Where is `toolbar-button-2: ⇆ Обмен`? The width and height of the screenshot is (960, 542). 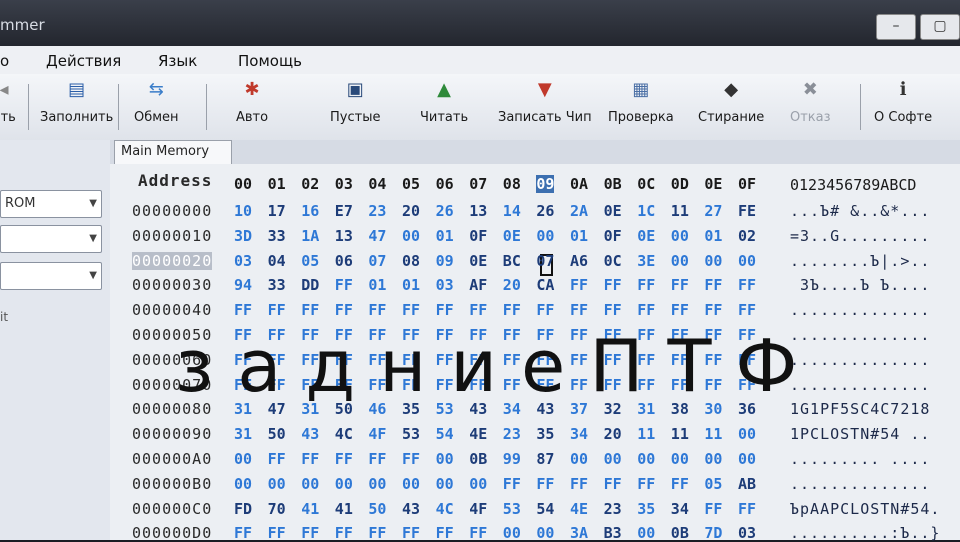 toolbar-button-2: ⇆ Обмен is located at coordinates (156, 101).